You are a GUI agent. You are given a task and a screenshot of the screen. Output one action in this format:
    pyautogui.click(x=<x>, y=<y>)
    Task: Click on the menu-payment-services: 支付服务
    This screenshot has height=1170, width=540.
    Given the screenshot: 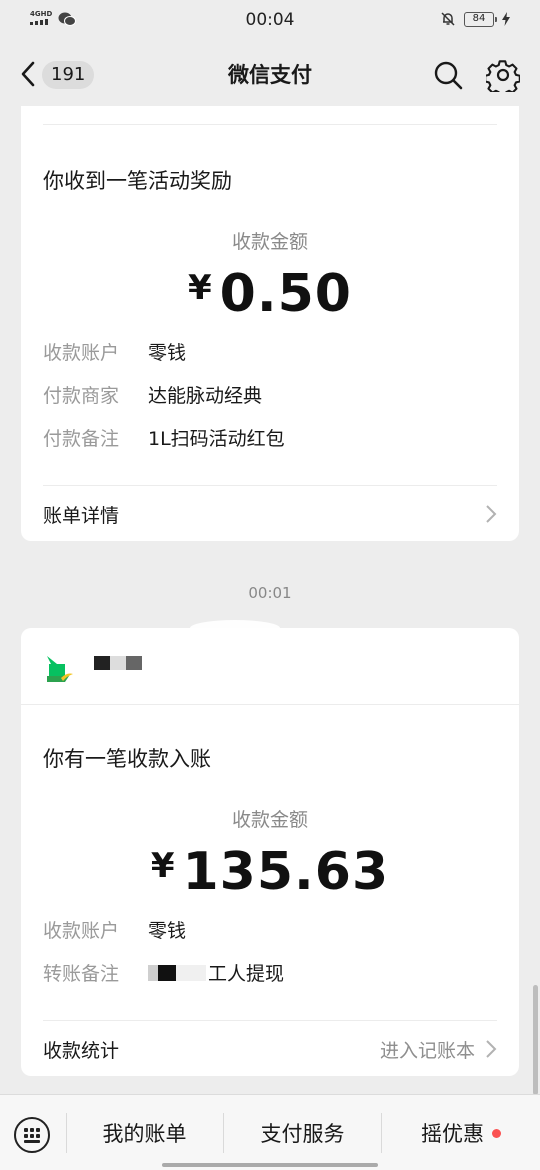 What is the action you would take?
    pyautogui.click(x=302, y=1134)
    